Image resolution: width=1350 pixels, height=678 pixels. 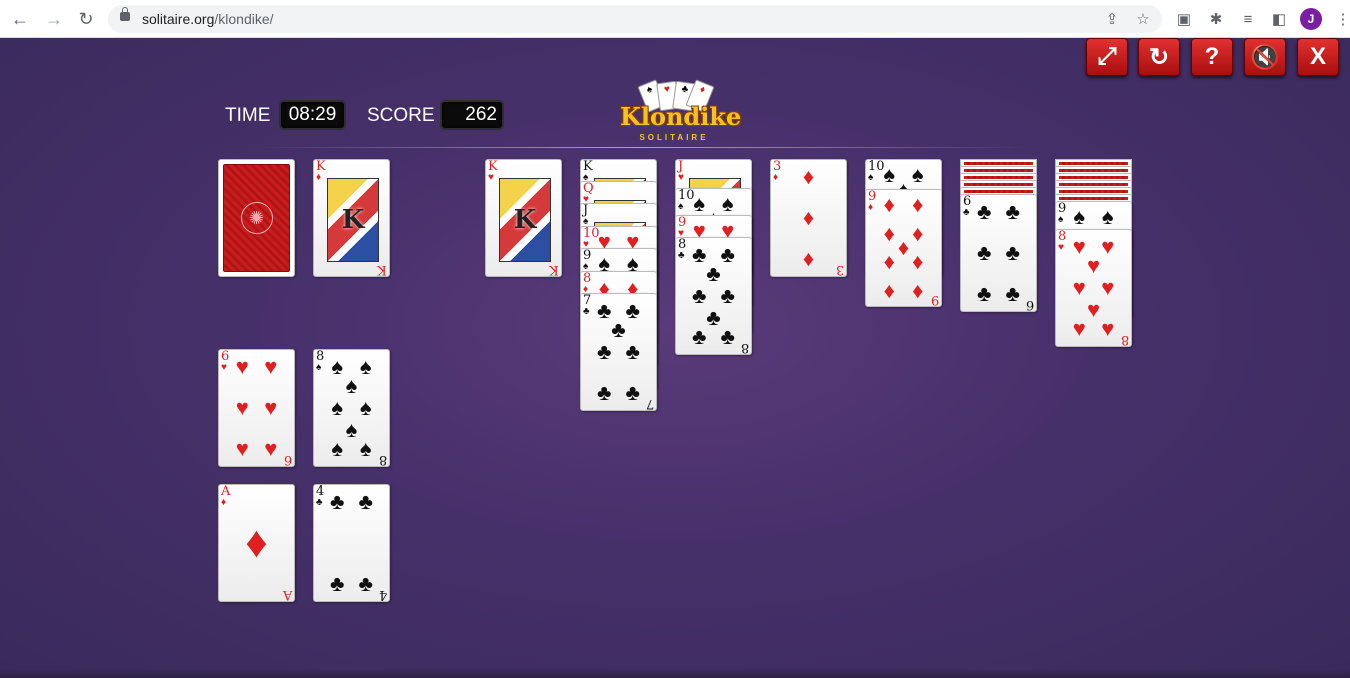 I want to click on foundation-card: 6 ♥ 6 ♥ ♥ ♥ ♥ ♥ ♥, so click(x=256, y=408).